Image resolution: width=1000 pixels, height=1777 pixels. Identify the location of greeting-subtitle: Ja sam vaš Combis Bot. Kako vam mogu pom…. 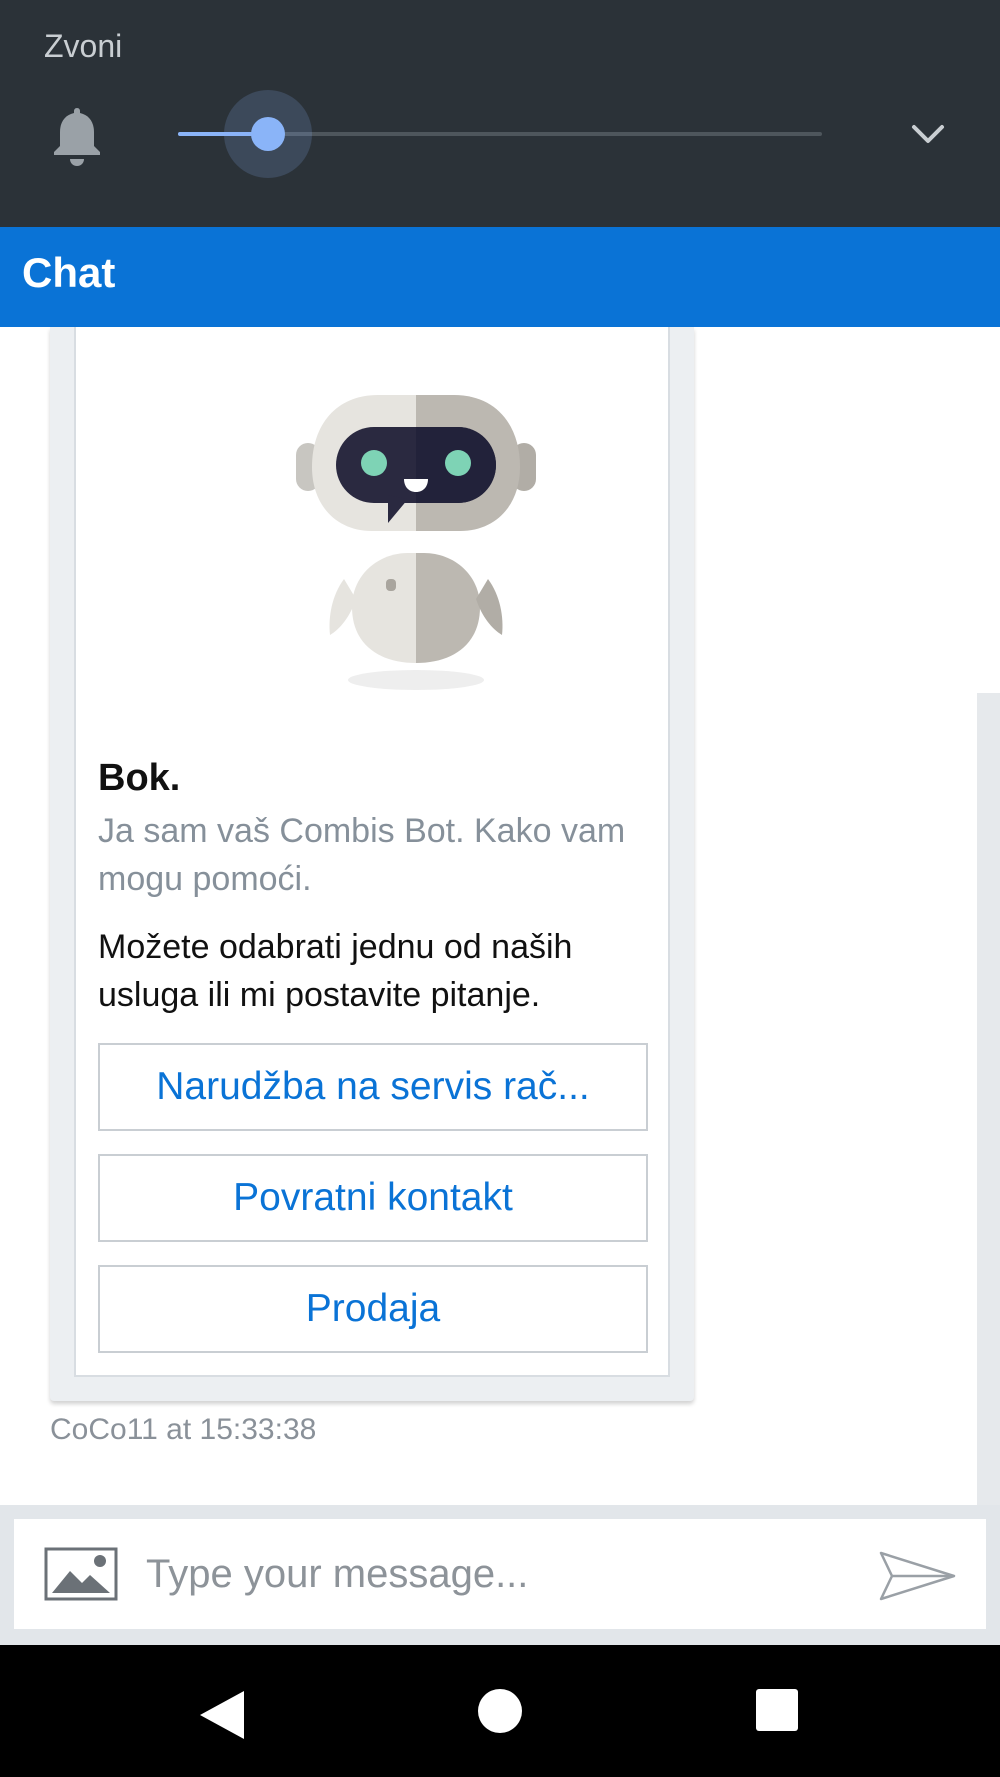
(362, 855).